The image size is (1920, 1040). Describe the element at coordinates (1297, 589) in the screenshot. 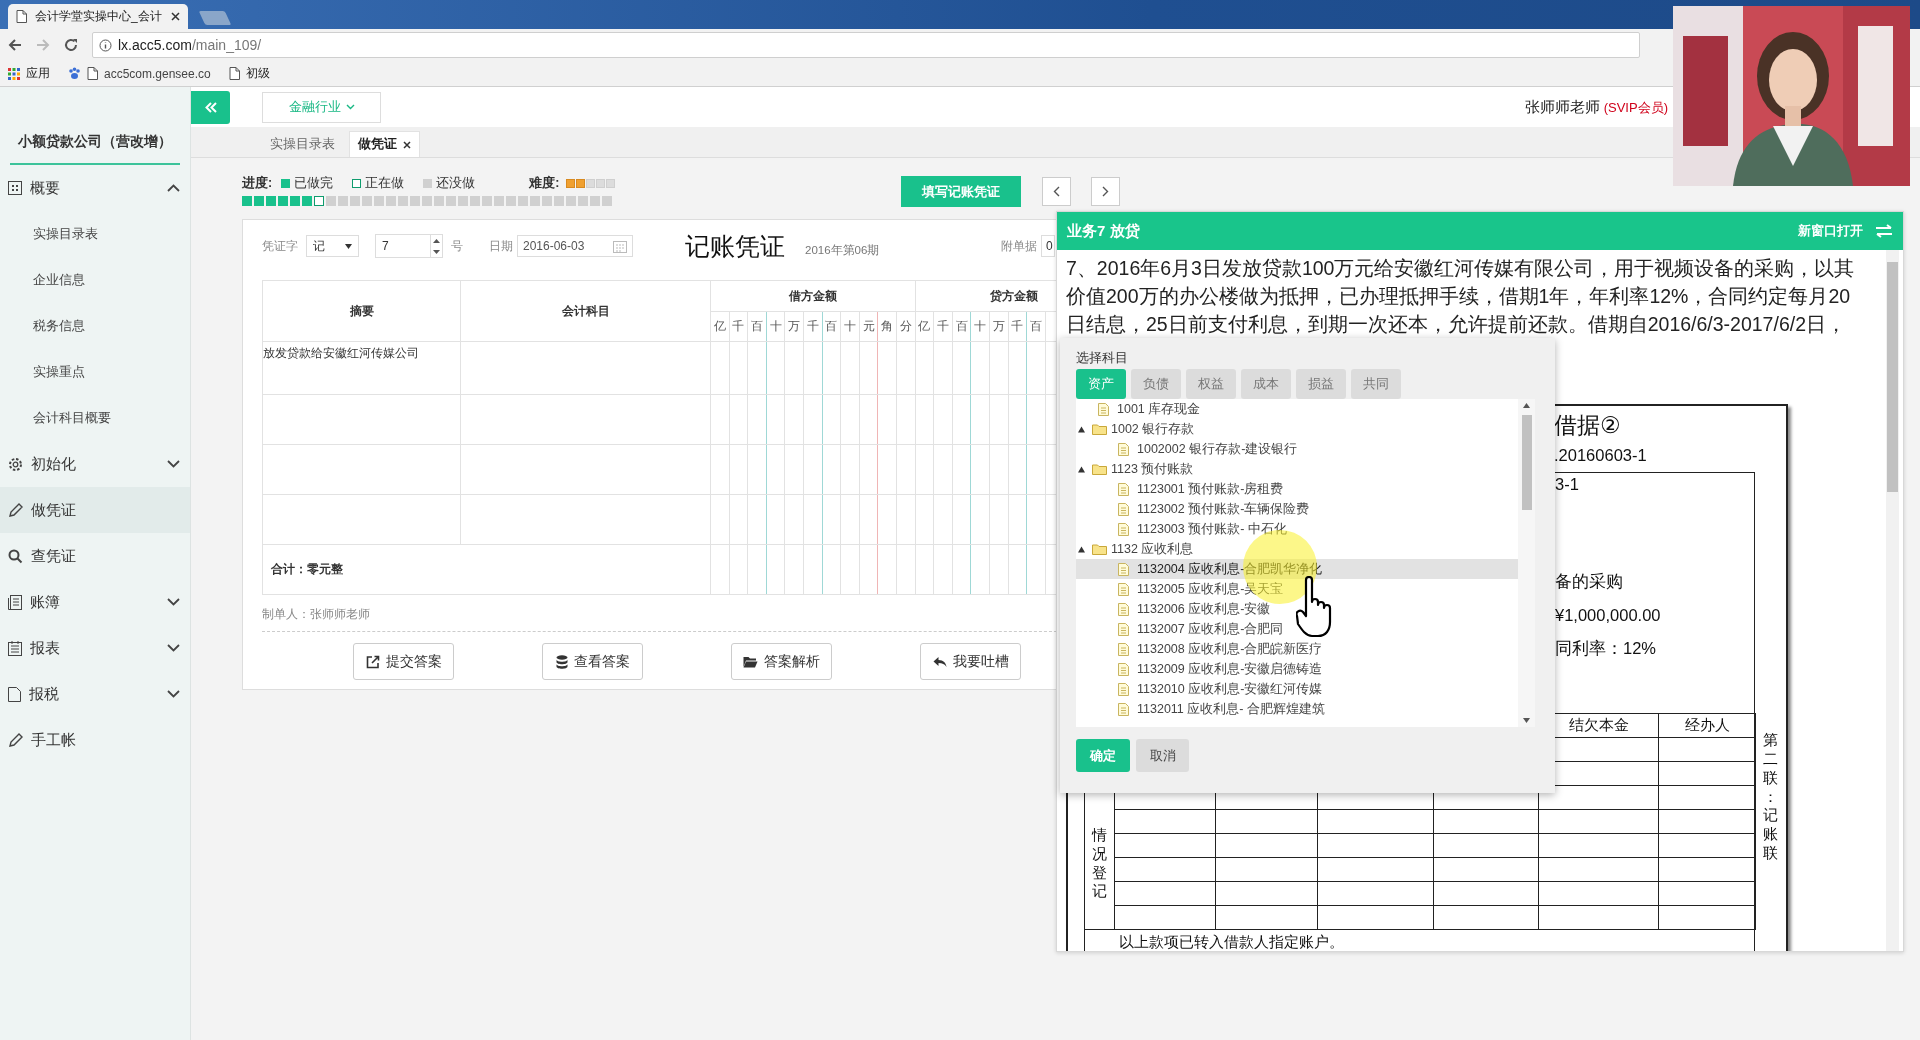

I see `tree-item: 1132005 应收利息-吴天宝` at that location.